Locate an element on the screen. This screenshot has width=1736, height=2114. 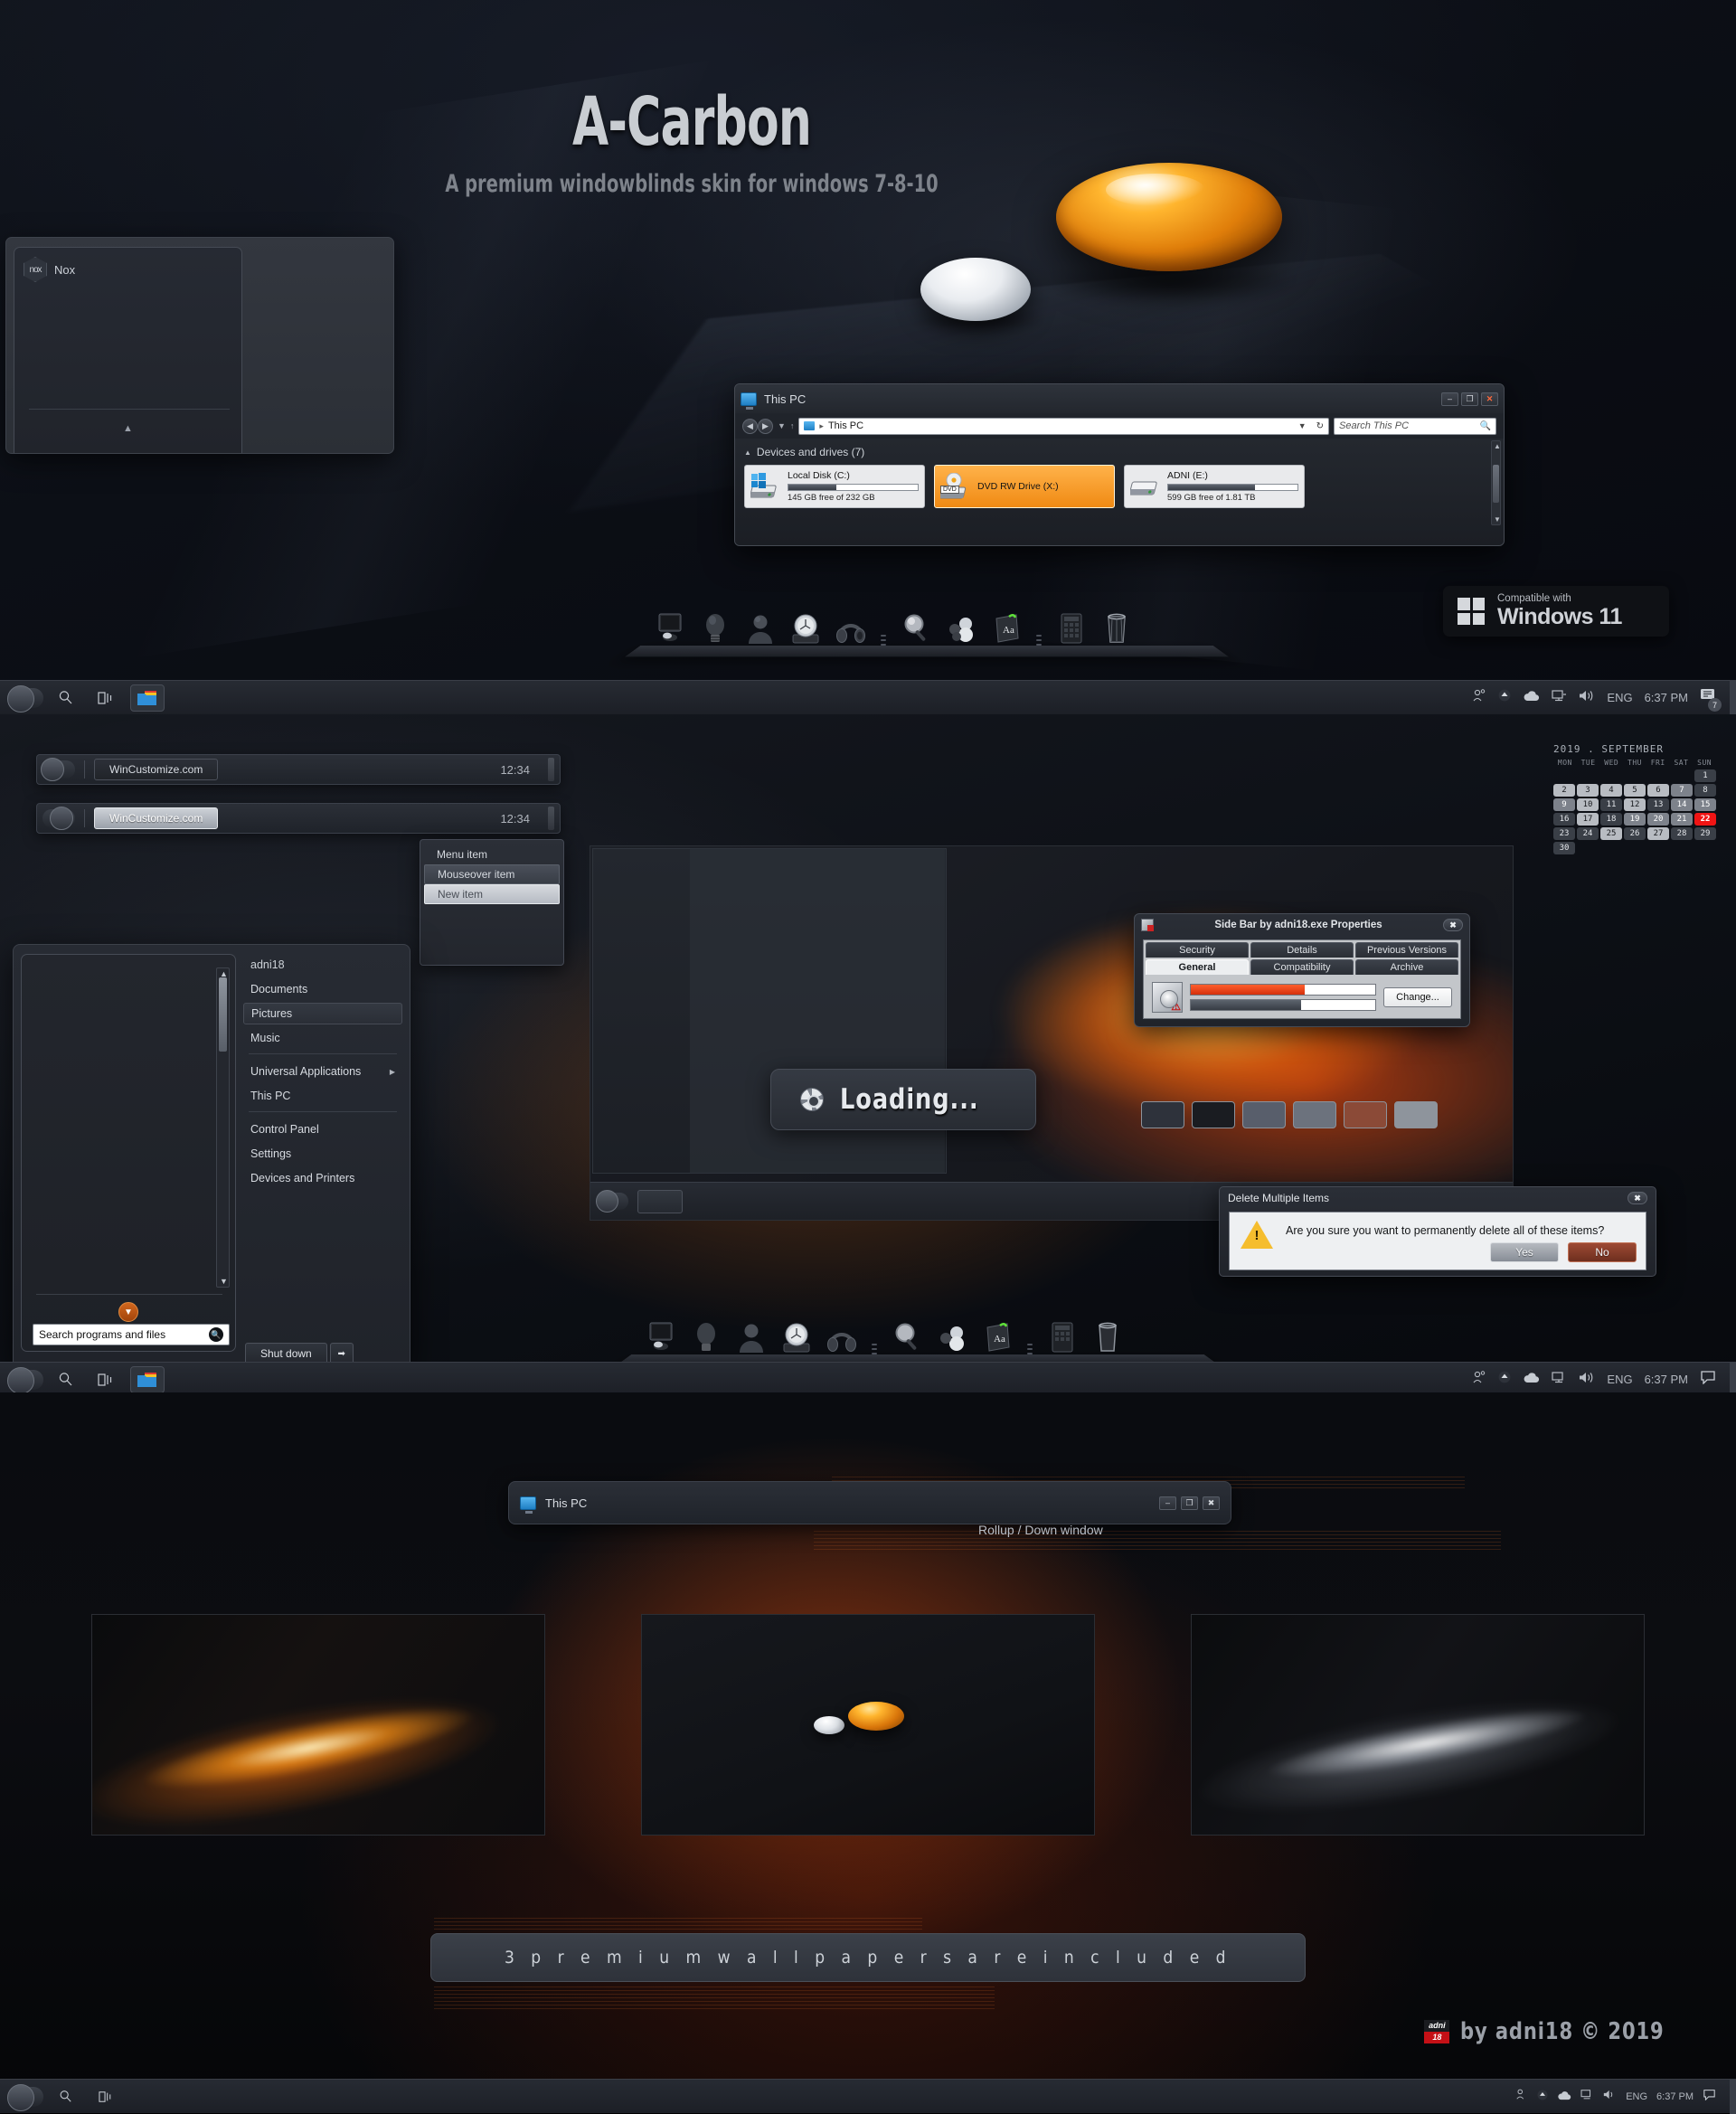
search-icon is located at coordinates (65, 698).